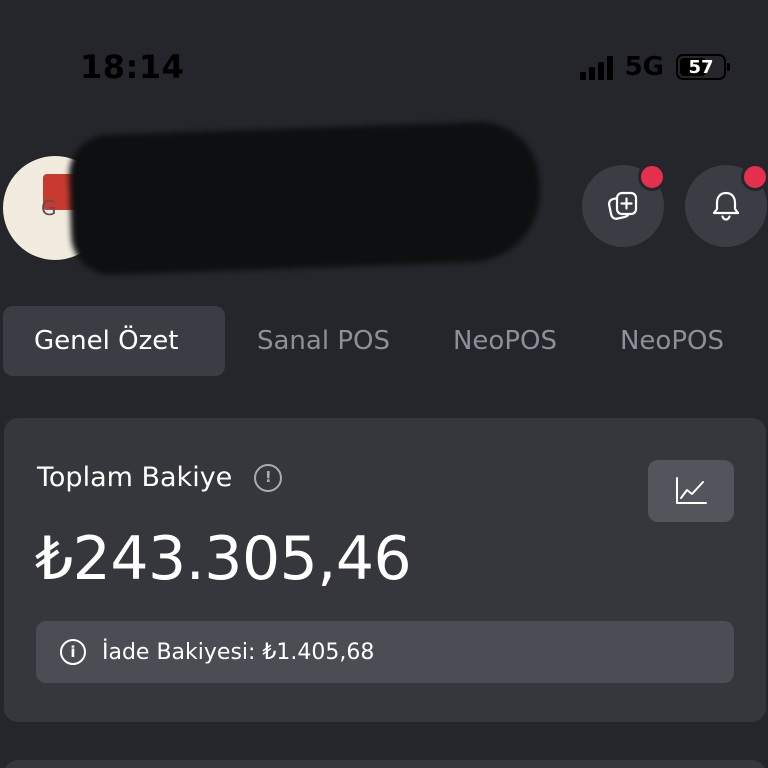  What do you see at coordinates (135, 477) in the screenshot?
I see `balance-title: Toplam Bakiye` at bounding box center [135, 477].